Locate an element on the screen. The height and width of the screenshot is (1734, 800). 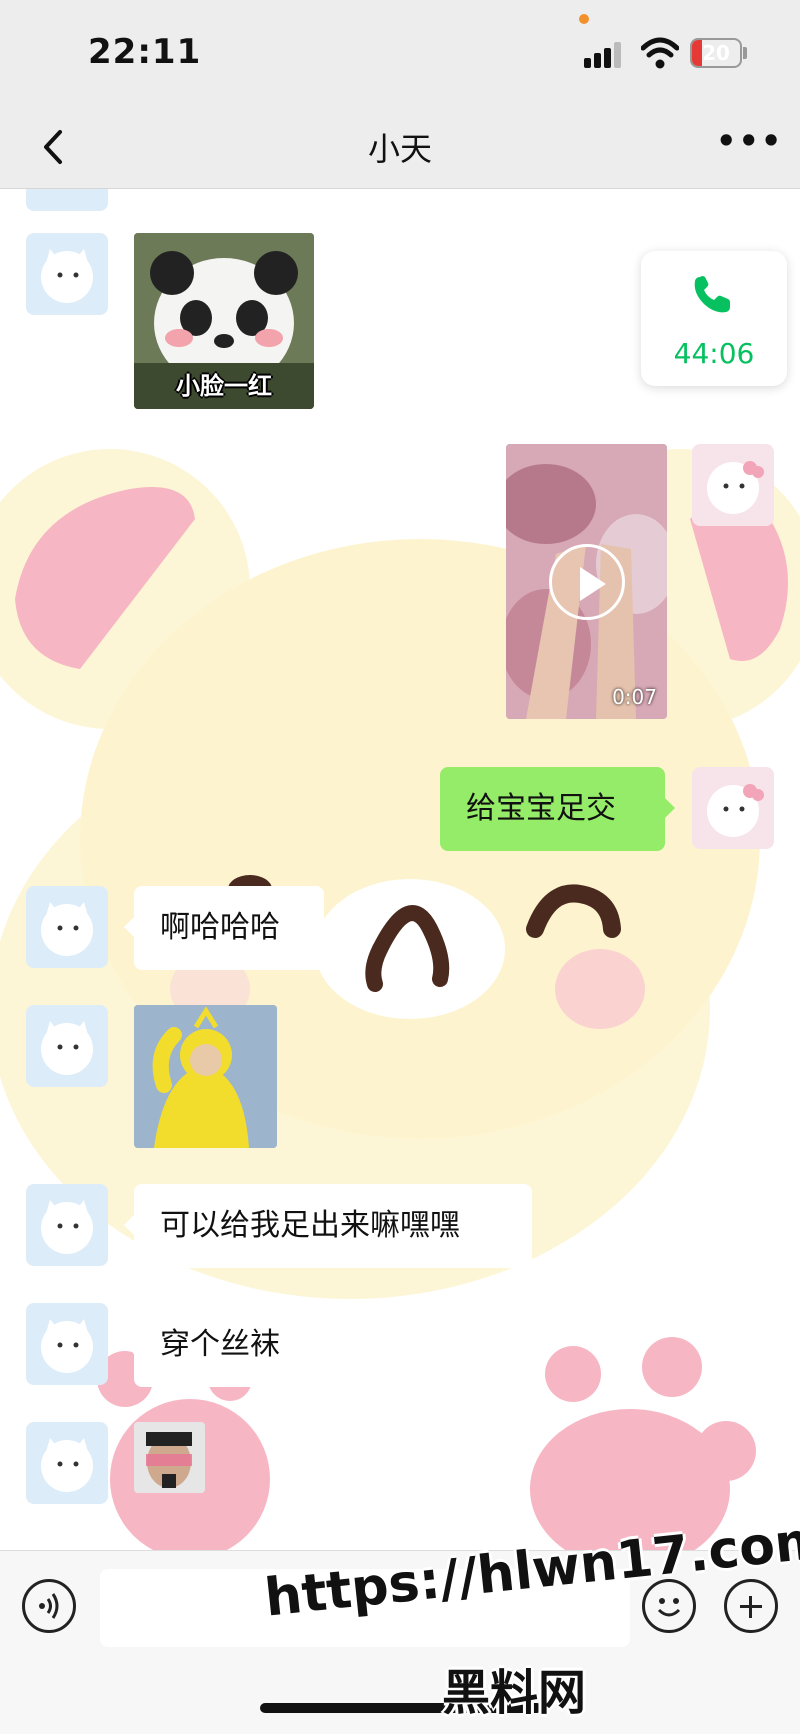
cellular-signal-icon is located at coordinates (606, 54).